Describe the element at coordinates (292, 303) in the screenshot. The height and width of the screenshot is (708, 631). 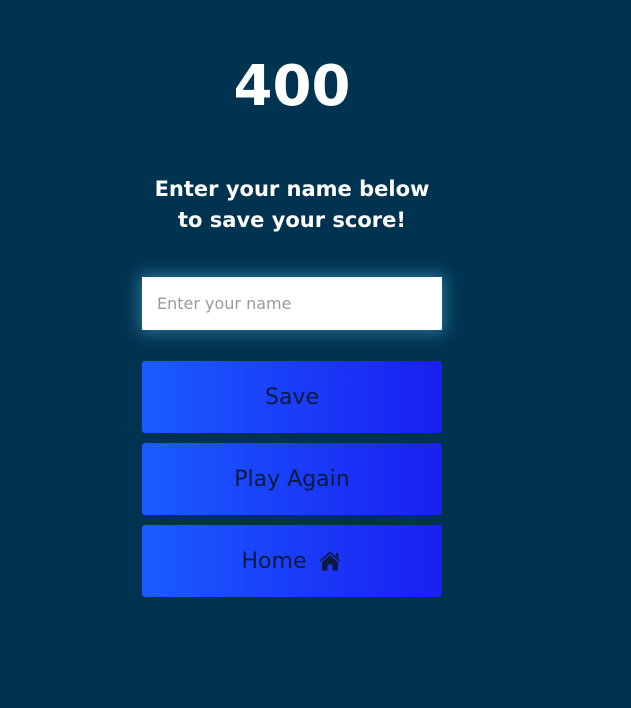
I see `username-input` at that location.